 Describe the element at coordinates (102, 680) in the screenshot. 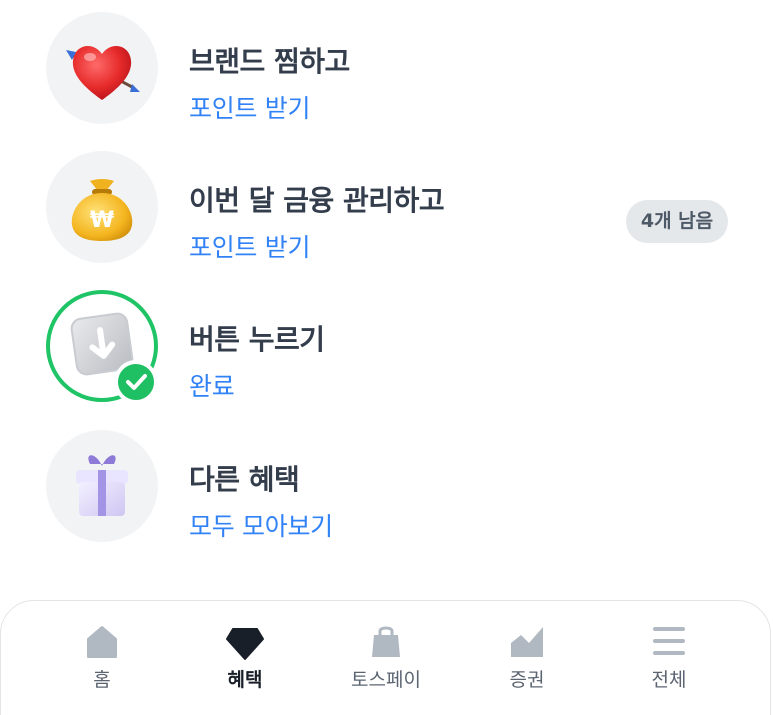

I see `tab-label: 홈` at that location.